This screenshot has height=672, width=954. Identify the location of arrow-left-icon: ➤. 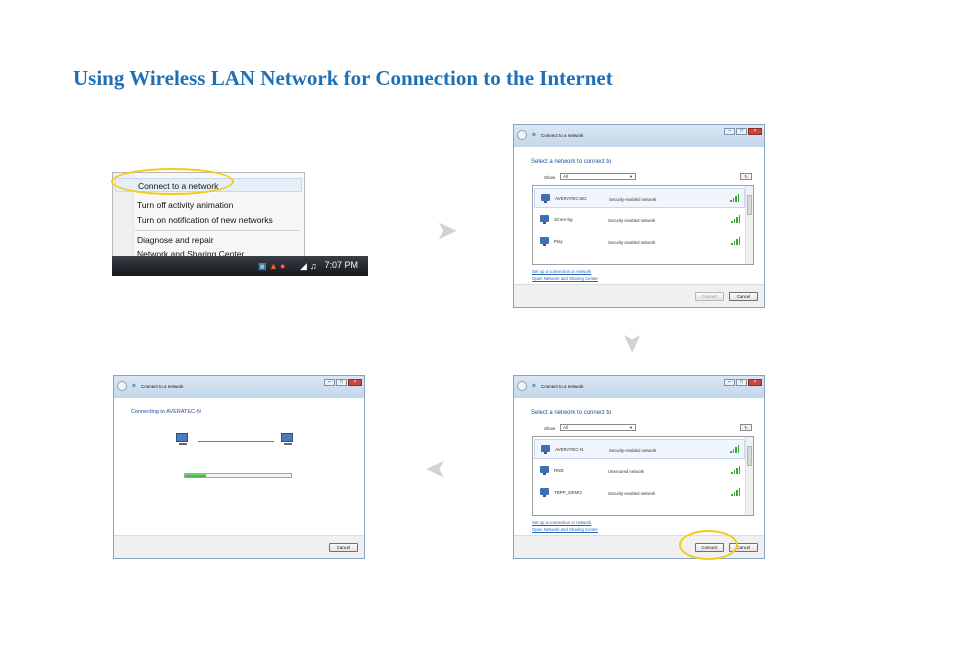
(436, 470).